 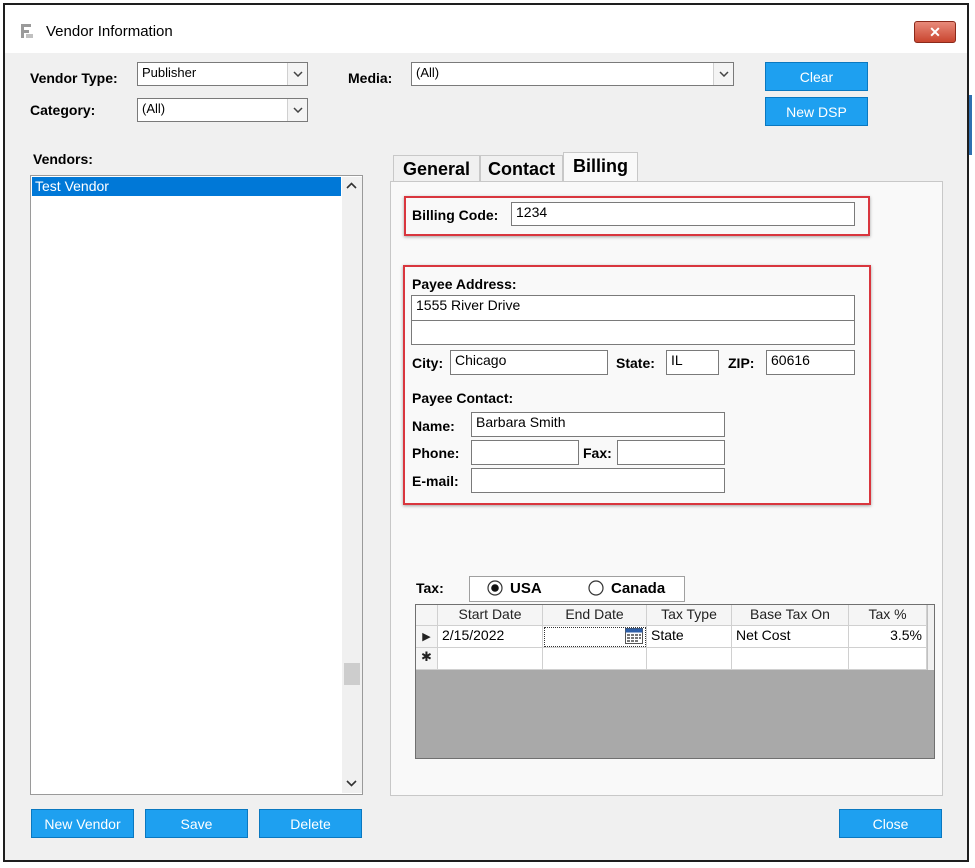 I want to click on column-header-start-date: Start Date, so click(x=490, y=615).